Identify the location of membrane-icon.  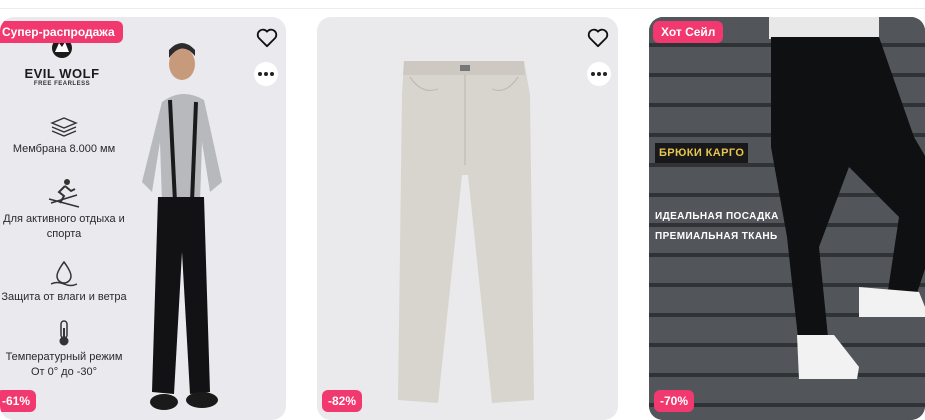
(64, 127).